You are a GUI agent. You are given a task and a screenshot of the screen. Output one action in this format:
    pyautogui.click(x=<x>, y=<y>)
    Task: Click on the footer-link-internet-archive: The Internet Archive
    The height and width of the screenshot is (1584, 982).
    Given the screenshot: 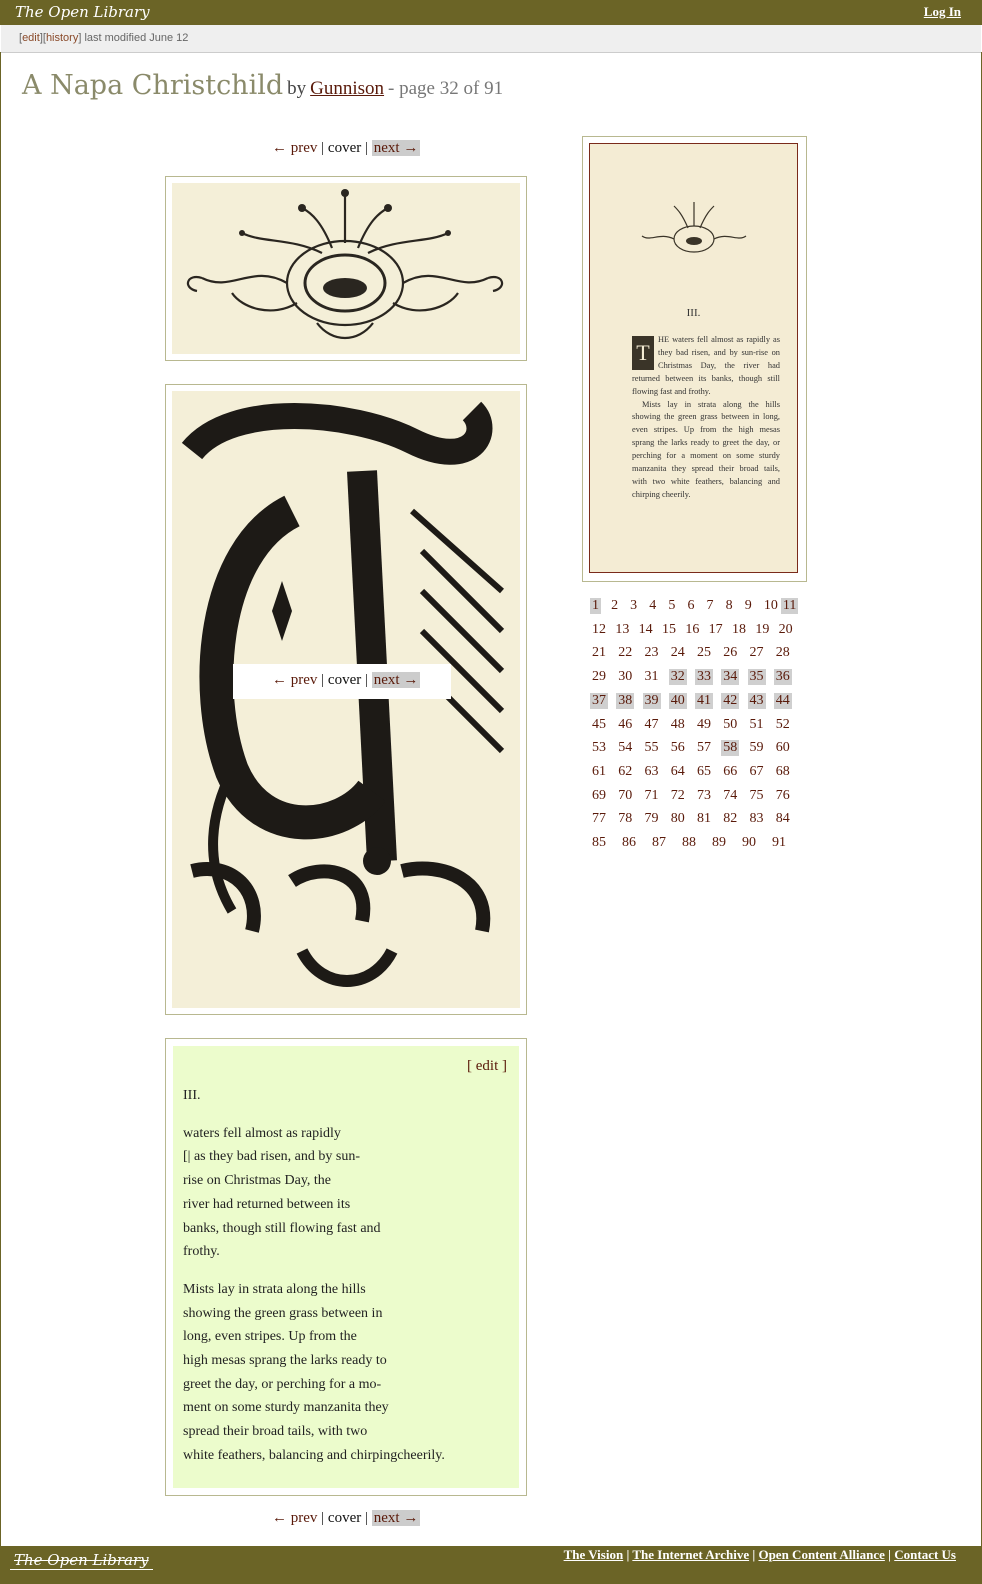 What is the action you would take?
    pyautogui.click(x=690, y=1554)
    